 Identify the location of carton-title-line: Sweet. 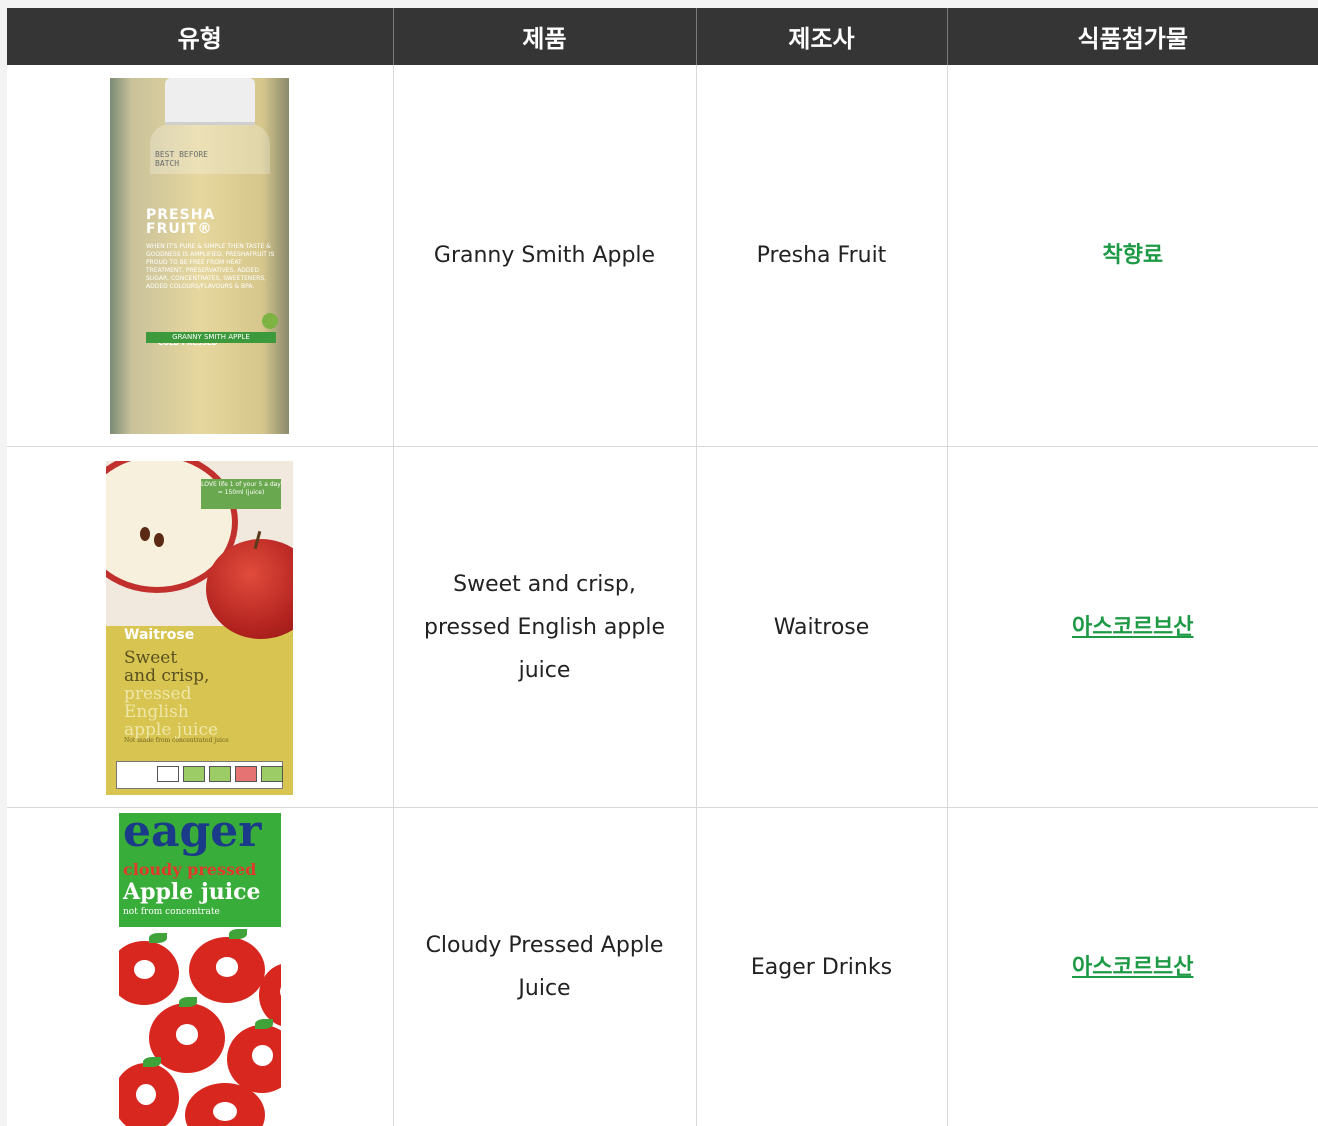
(151, 658).